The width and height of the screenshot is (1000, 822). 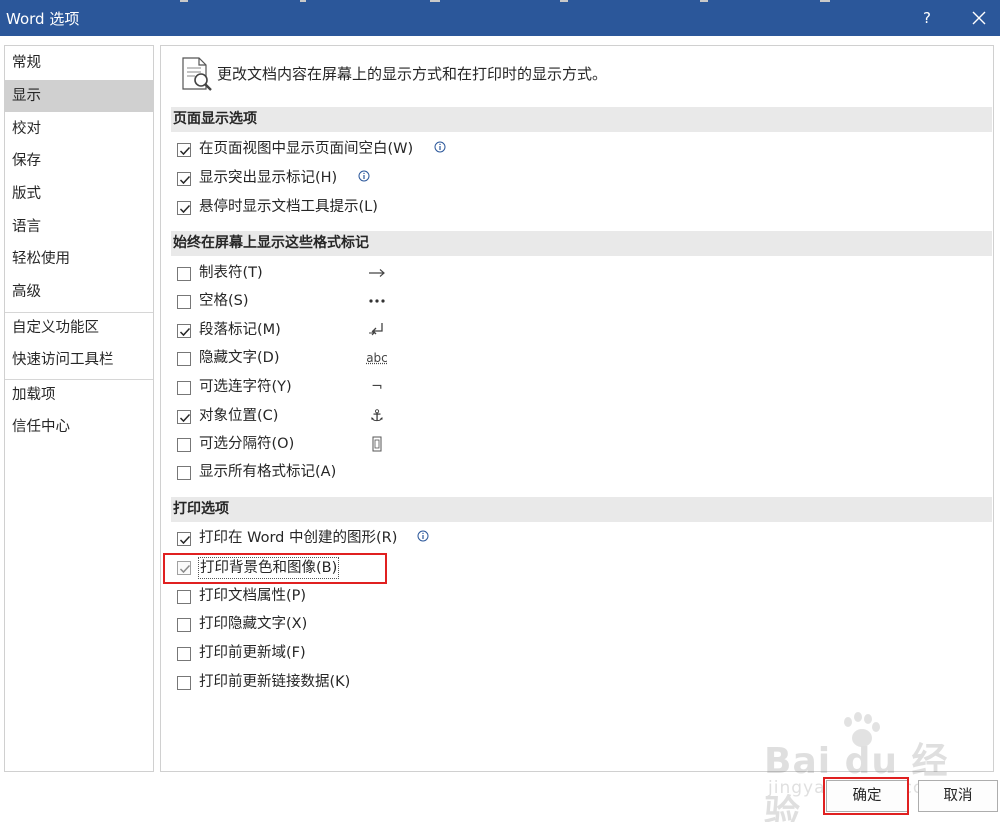 What do you see at coordinates (43, 19) in the screenshot?
I see `window-title: Word 选项` at bounding box center [43, 19].